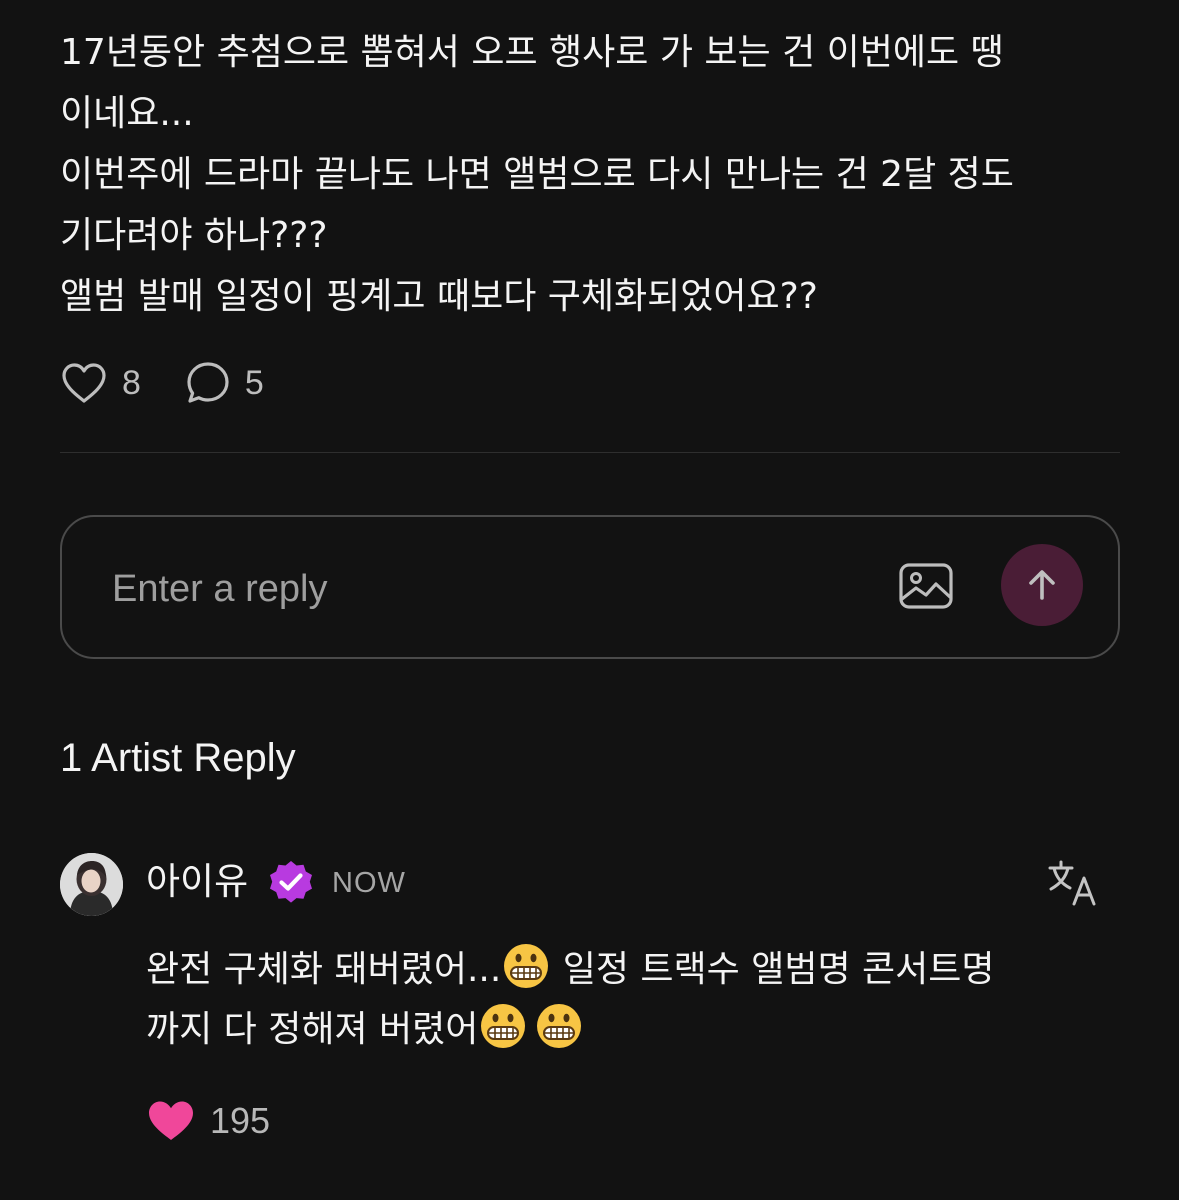 The image size is (1179, 1200). I want to click on reply-composer, so click(590, 587).